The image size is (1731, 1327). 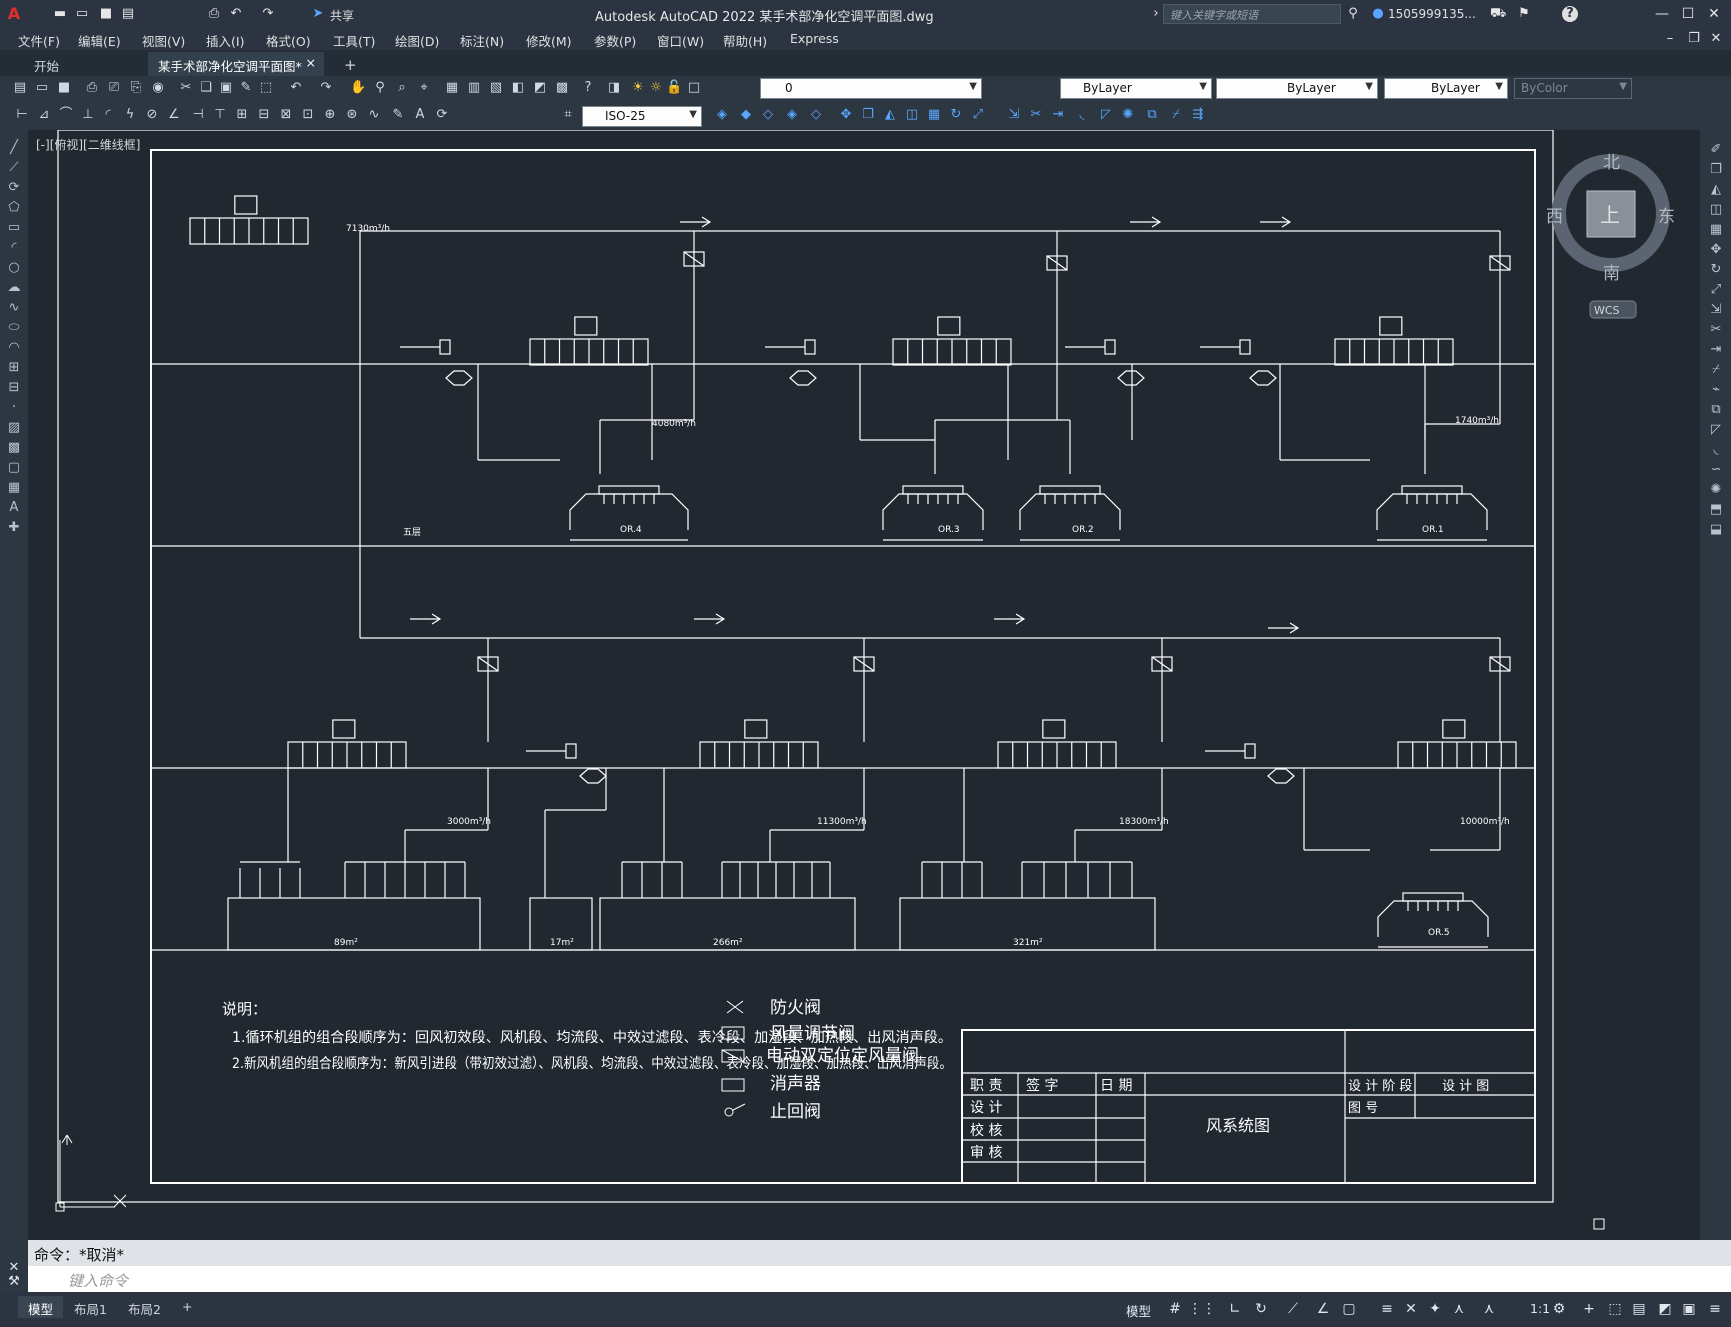 What do you see at coordinates (871, 88) in the screenshot?
I see `layer-dropdown: 0 ▼` at bounding box center [871, 88].